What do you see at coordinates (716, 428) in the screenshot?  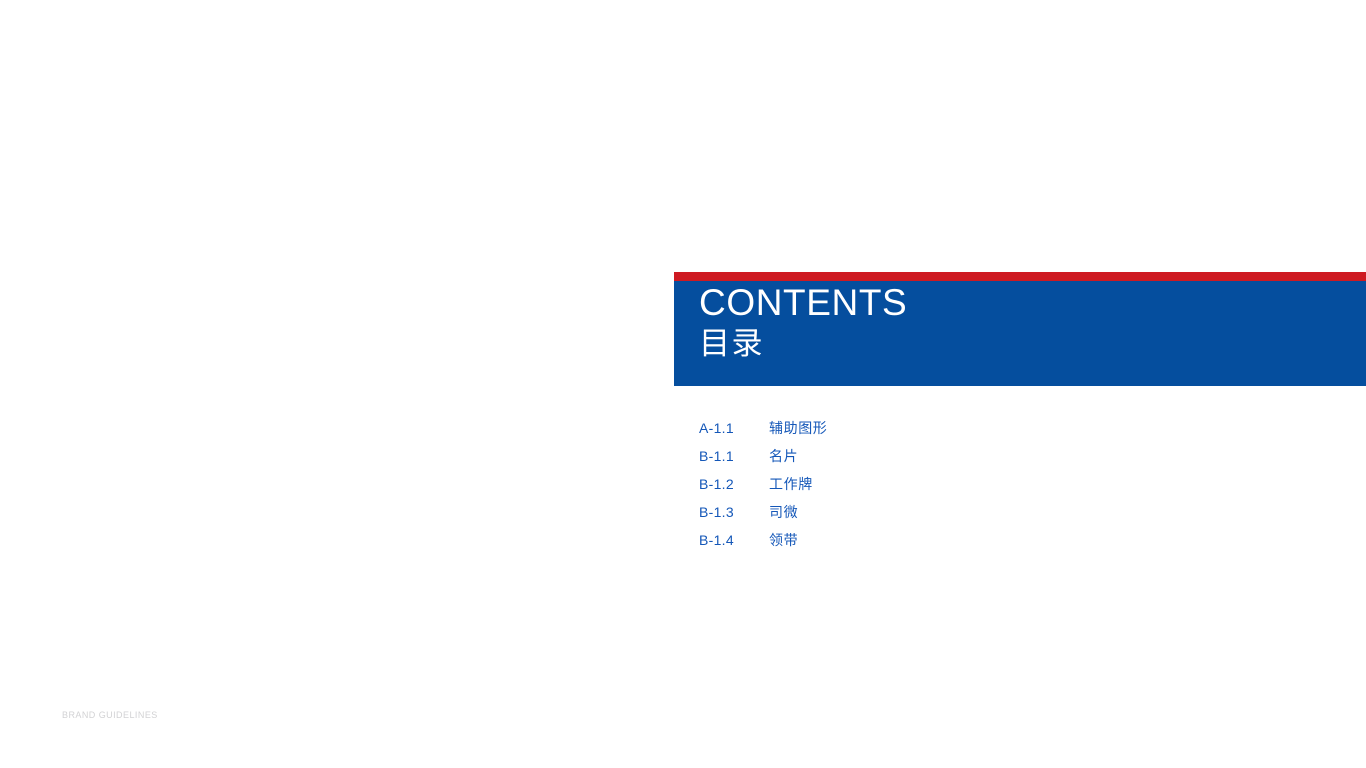 I see `contents-item-code: A-1.1` at bounding box center [716, 428].